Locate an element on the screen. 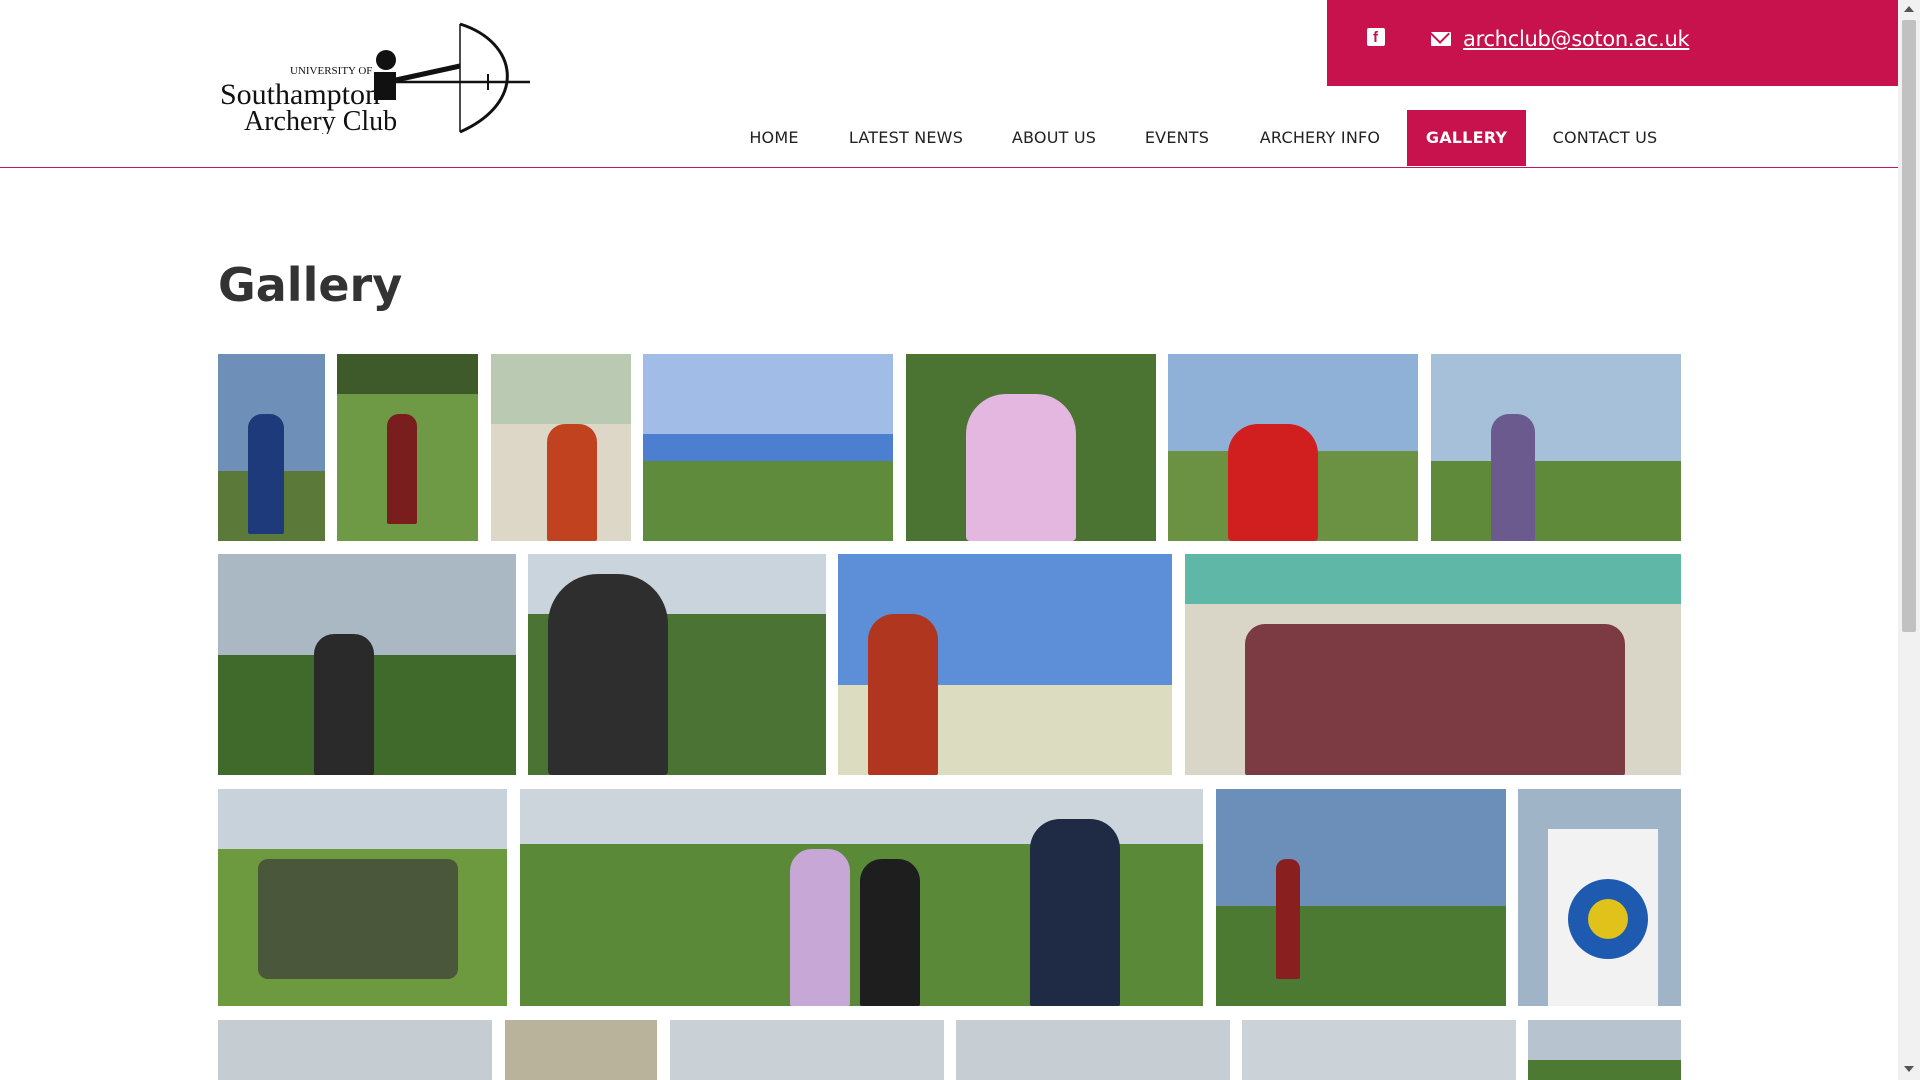  scroll-thumb is located at coordinates (1909, 326).